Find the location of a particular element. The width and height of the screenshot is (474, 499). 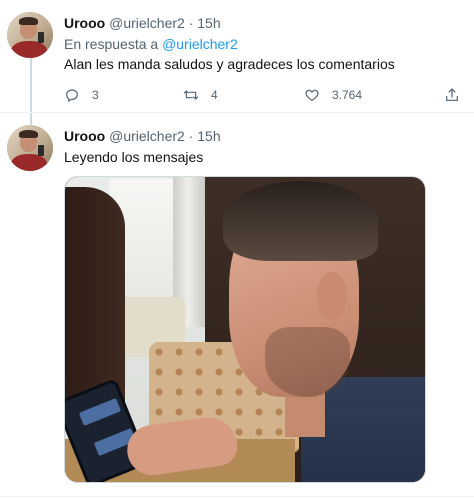

reply-count: 3 is located at coordinates (95, 95).